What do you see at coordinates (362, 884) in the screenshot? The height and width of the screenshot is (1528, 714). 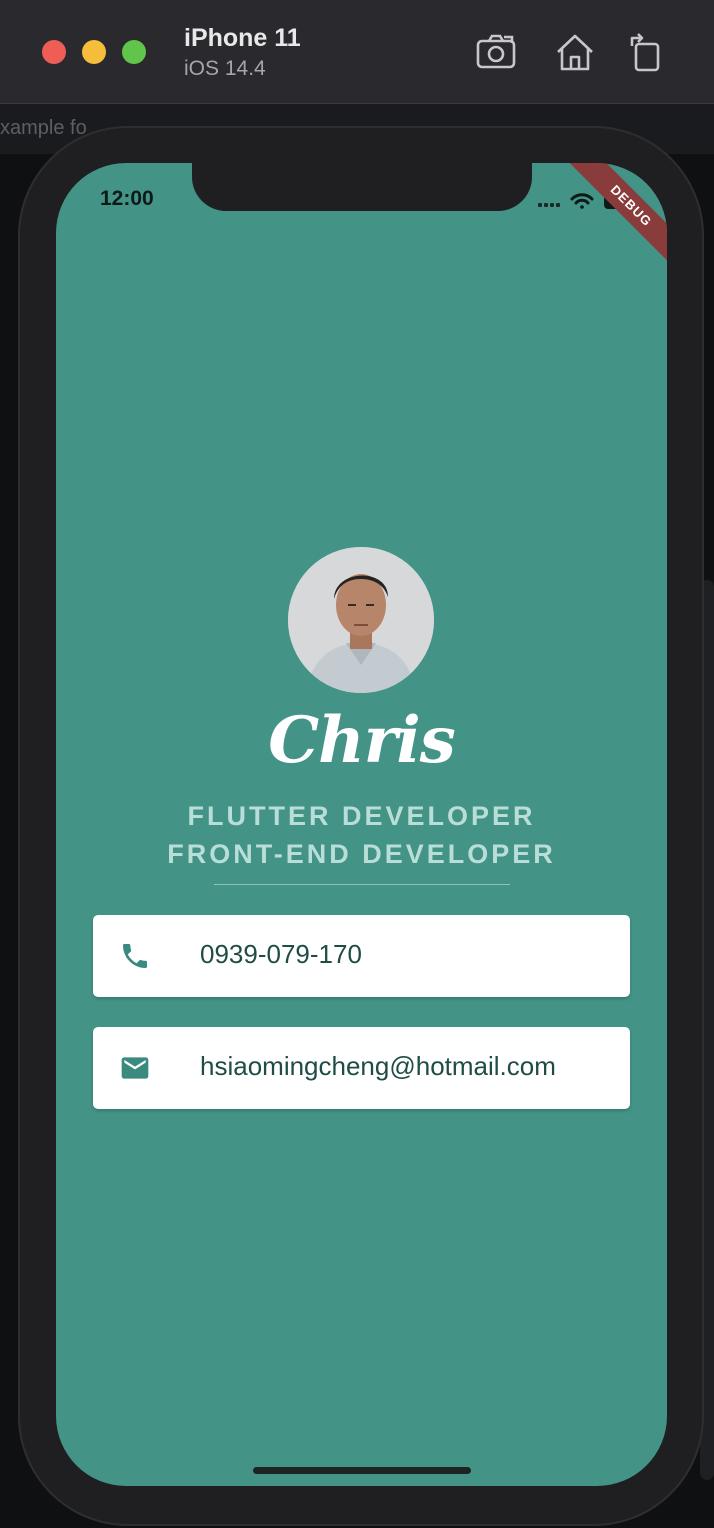 I see `divider` at bounding box center [362, 884].